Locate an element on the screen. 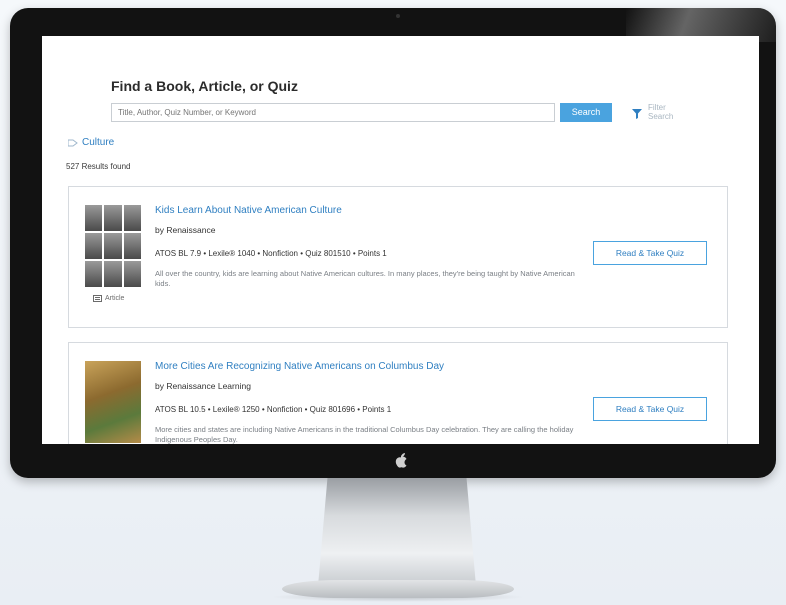 This screenshot has width=786, height=605. article-icon is located at coordinates (97, 298).